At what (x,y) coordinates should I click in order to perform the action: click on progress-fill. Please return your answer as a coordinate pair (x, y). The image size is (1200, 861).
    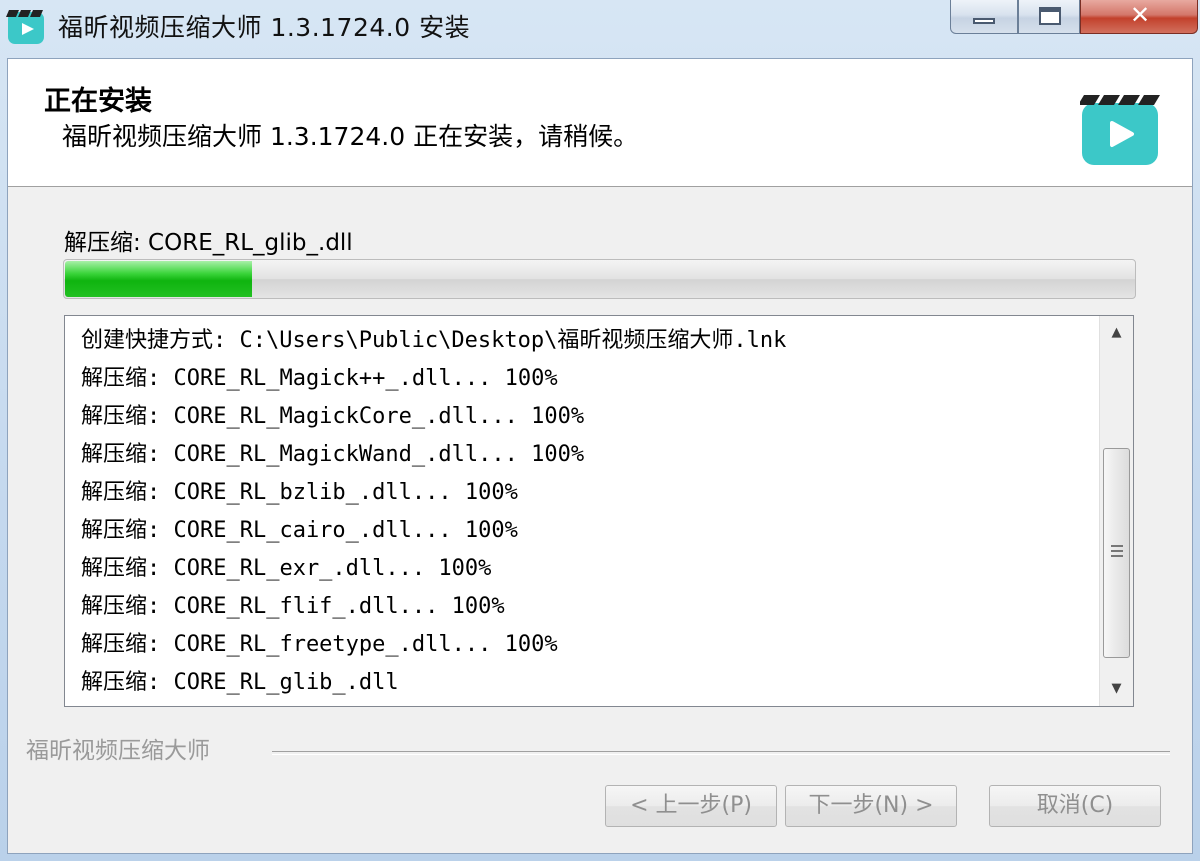
    Looking at the image, I should click on (158, 279).